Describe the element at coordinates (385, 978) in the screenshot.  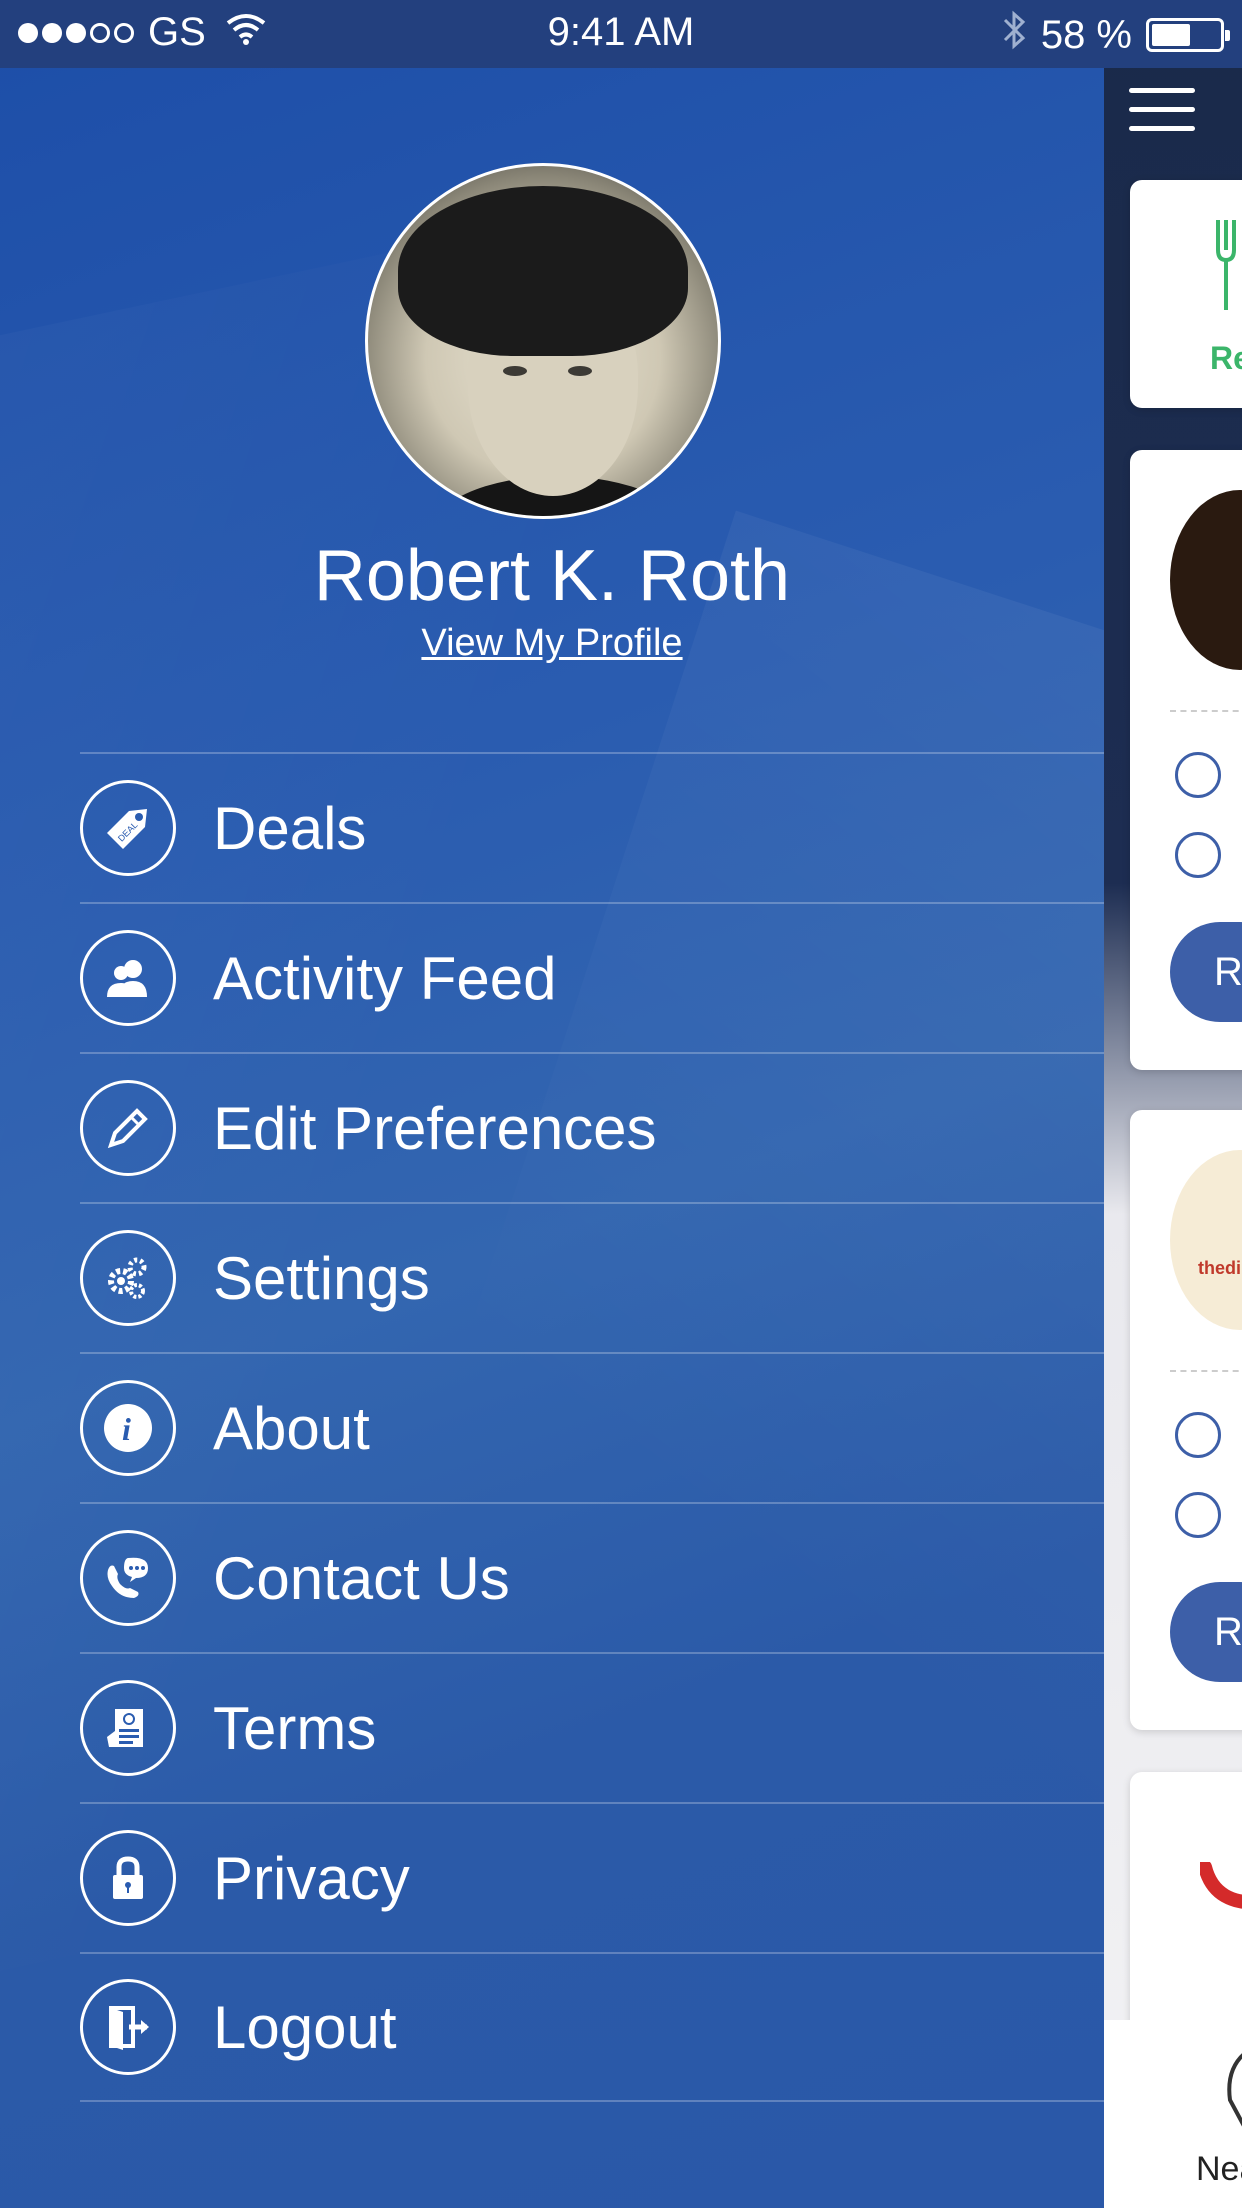
I see `menu-item-label: Activity Feed` at that location.